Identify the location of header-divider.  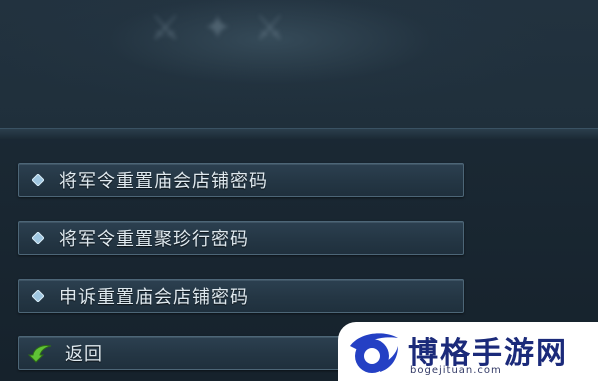
(299, 133).